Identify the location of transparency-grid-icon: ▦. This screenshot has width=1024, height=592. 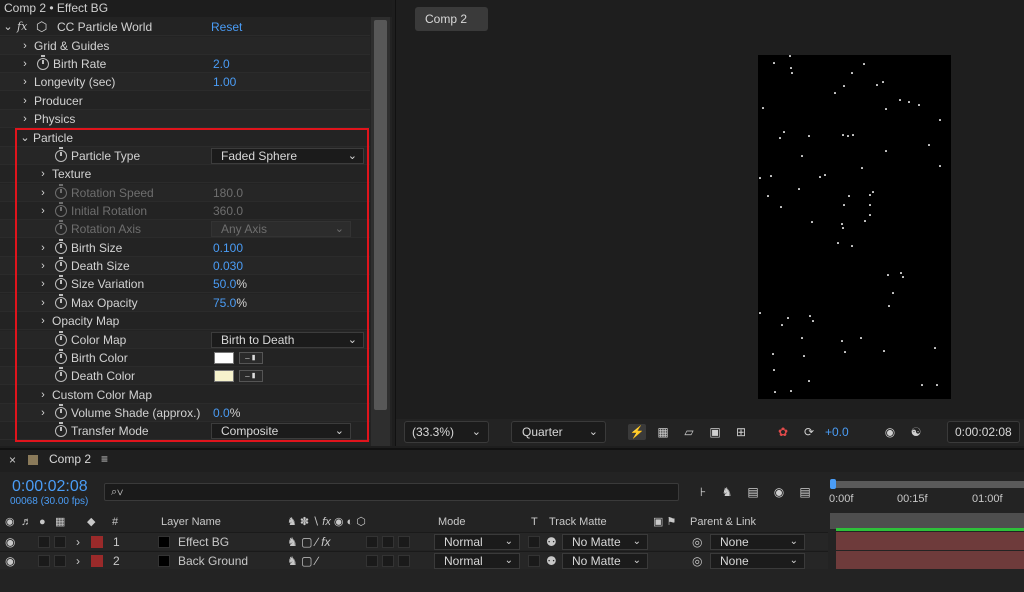
(663, 432).